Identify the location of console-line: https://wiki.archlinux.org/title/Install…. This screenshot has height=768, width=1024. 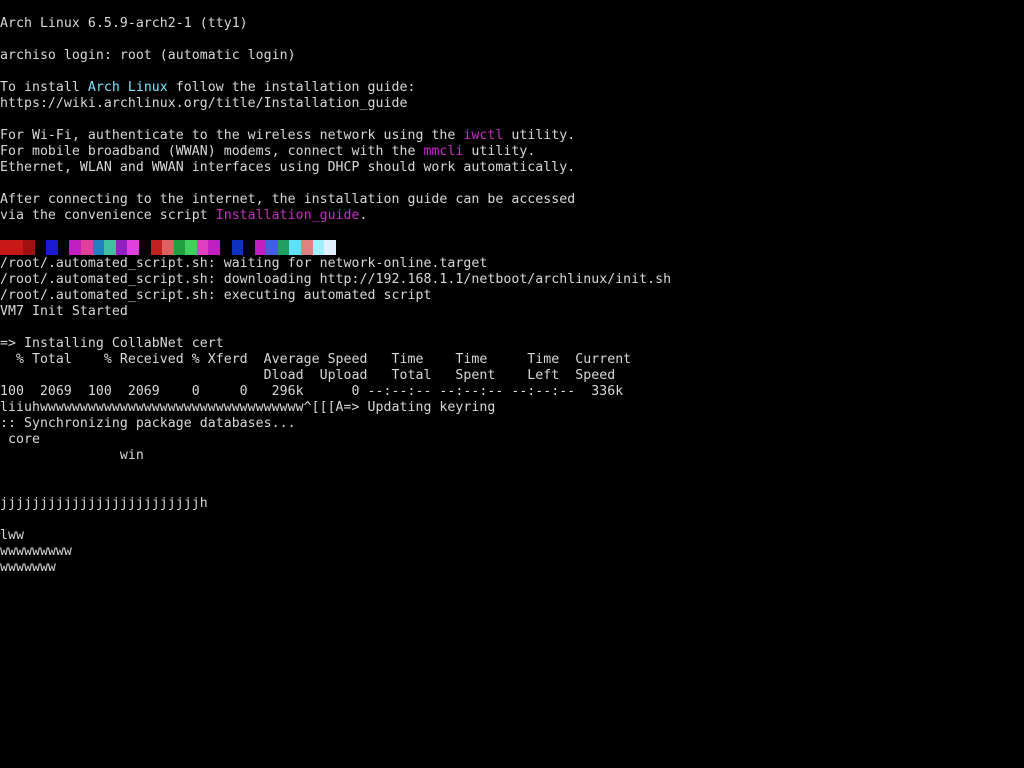
(203, 104).